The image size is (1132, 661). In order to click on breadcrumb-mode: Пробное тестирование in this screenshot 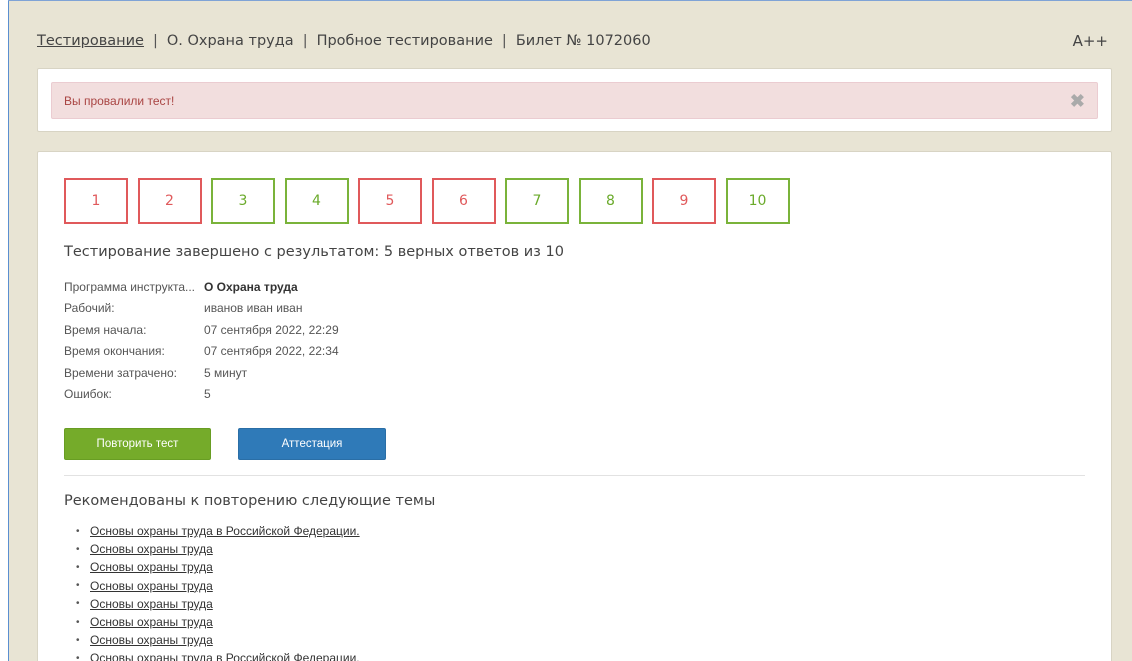, I will do `click(404, 41)`.